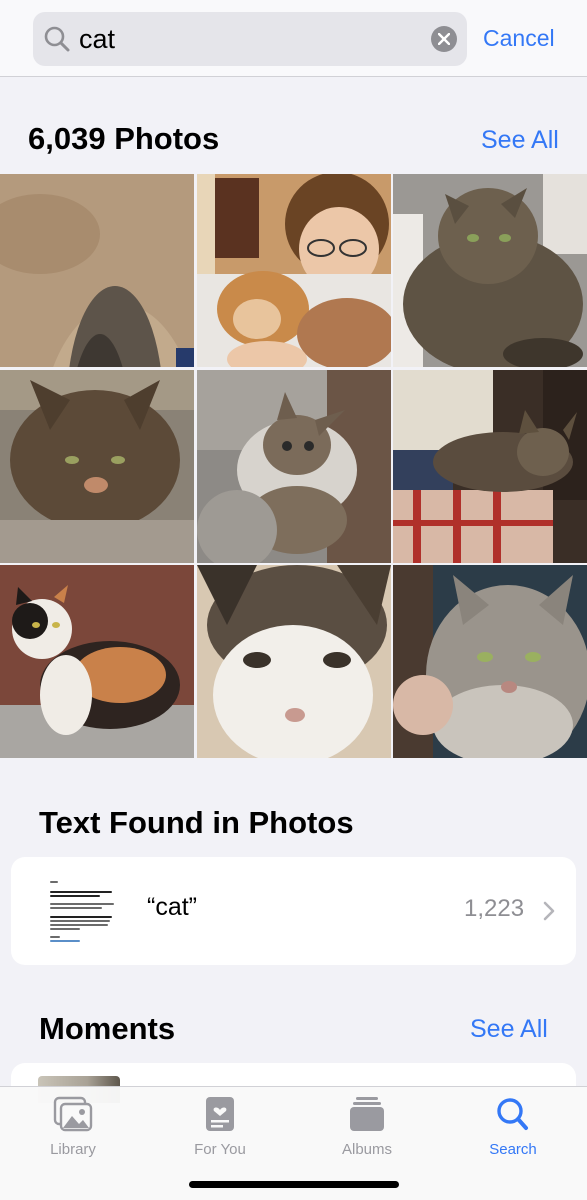 The image size is (587, 1200). I want to click on photos-see-all-link: See All, so click(520, 140).